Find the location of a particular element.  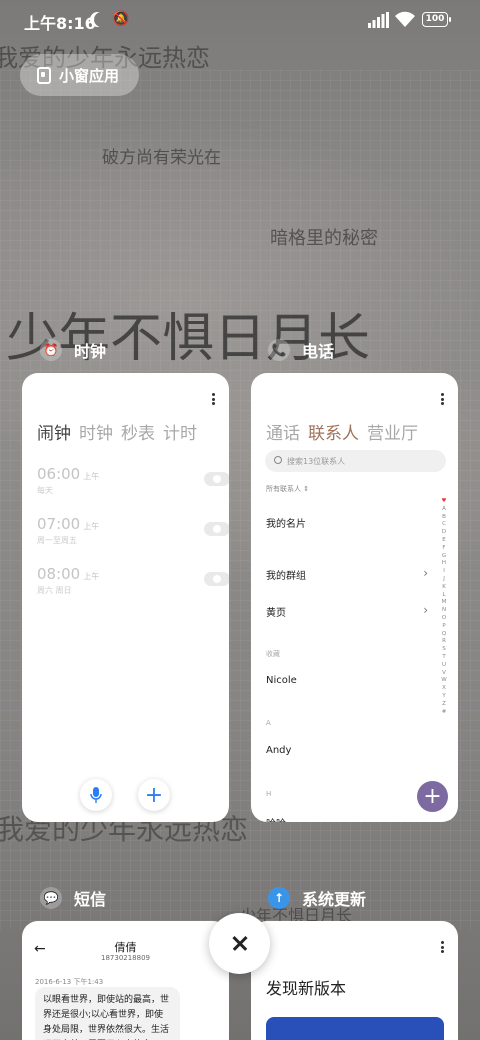

tab-calls: 通话 is located at coordinates (283, 431).